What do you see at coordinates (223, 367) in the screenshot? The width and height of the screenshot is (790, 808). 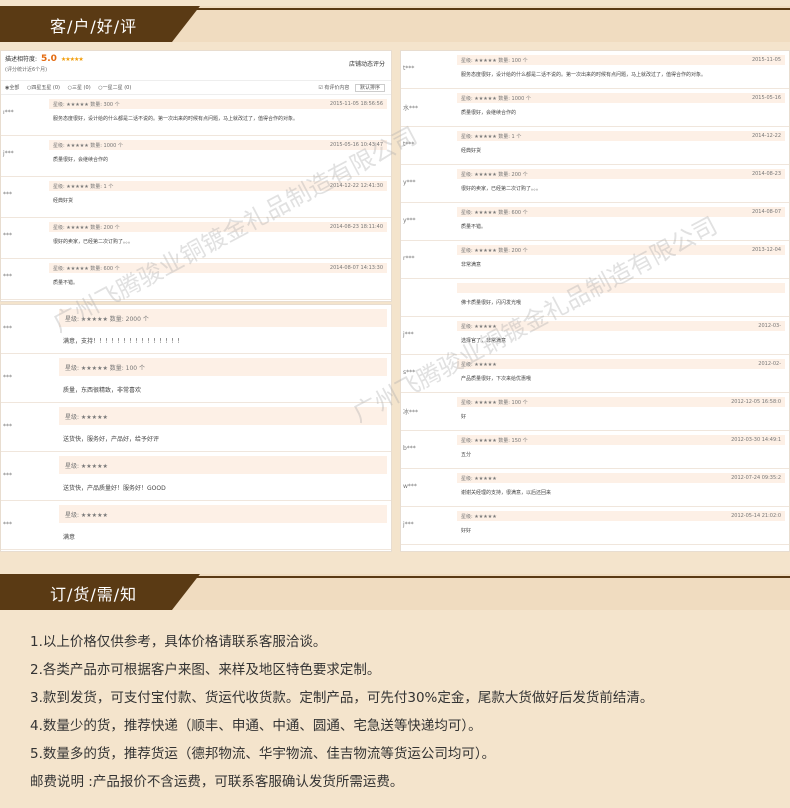 I see `review-meta: 星级: ★★★★★ 数量: 100 个` at bounding box center [223, 367].